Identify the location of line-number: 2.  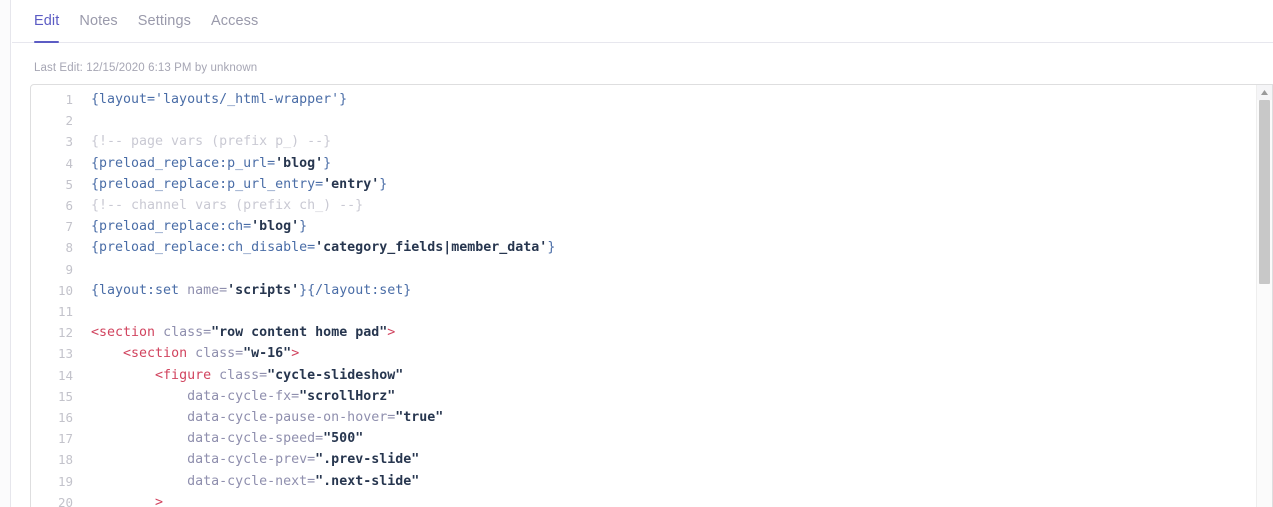
(69, 121).